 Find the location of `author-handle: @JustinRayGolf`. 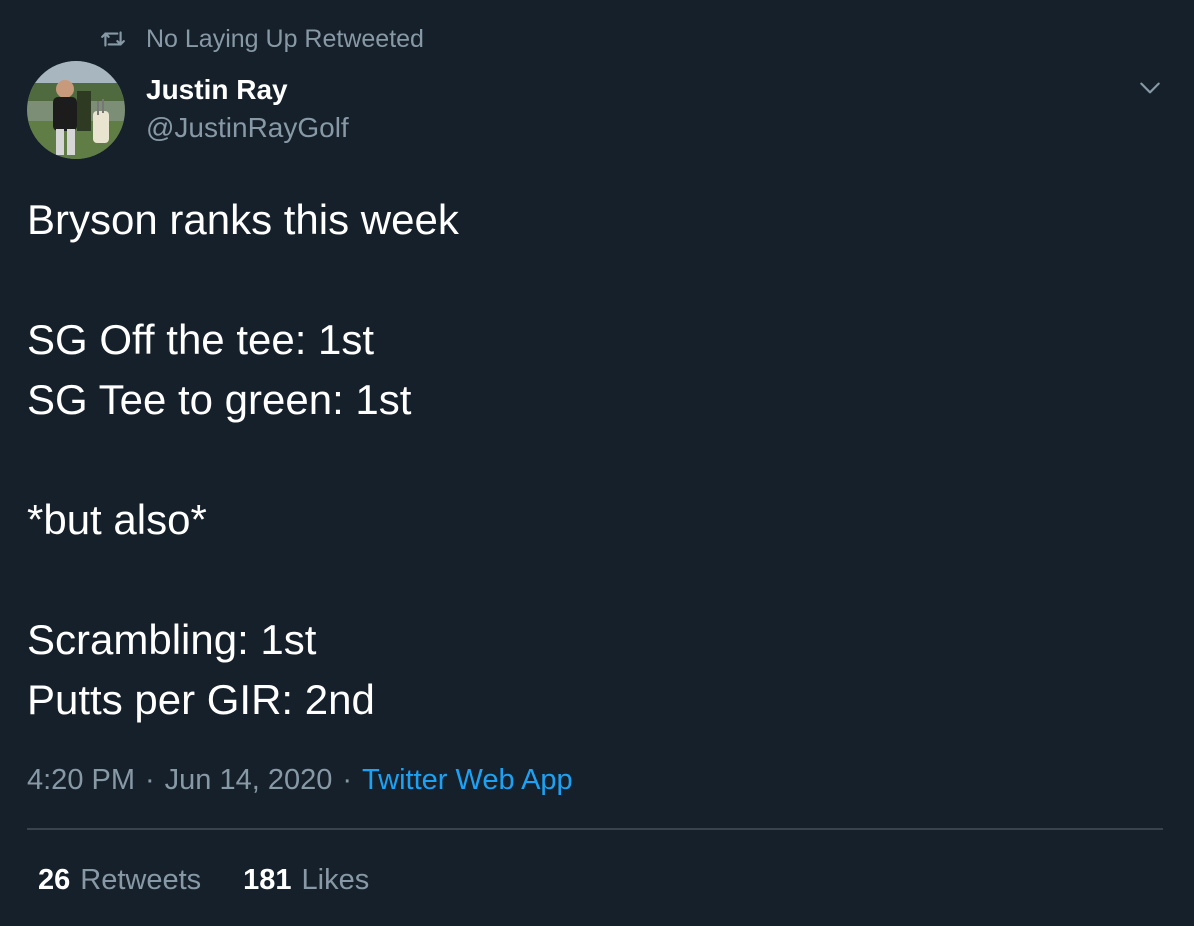

author-handle: @JustinRayGolf is located at coordinates (247, 128).